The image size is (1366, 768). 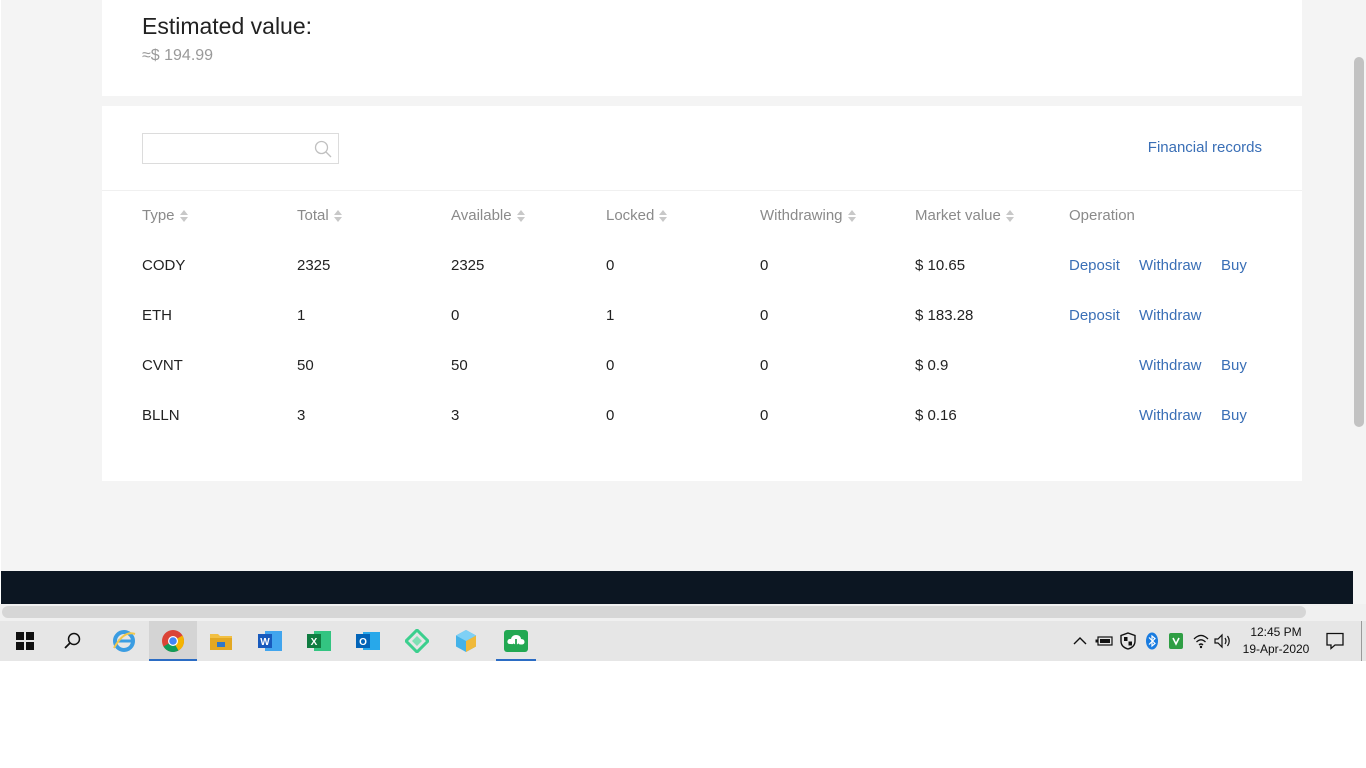 What do you see at coordinates (301, 315) in the screenshot?
I see `cell-total: 1` at bounding box center [301, 315].